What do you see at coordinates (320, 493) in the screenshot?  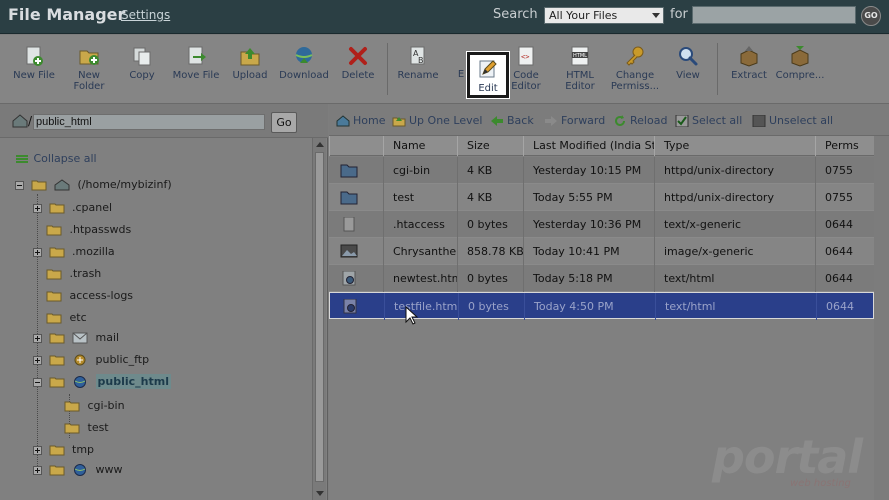 I see `scroll-down-icon` at bounding box center [320, 493].